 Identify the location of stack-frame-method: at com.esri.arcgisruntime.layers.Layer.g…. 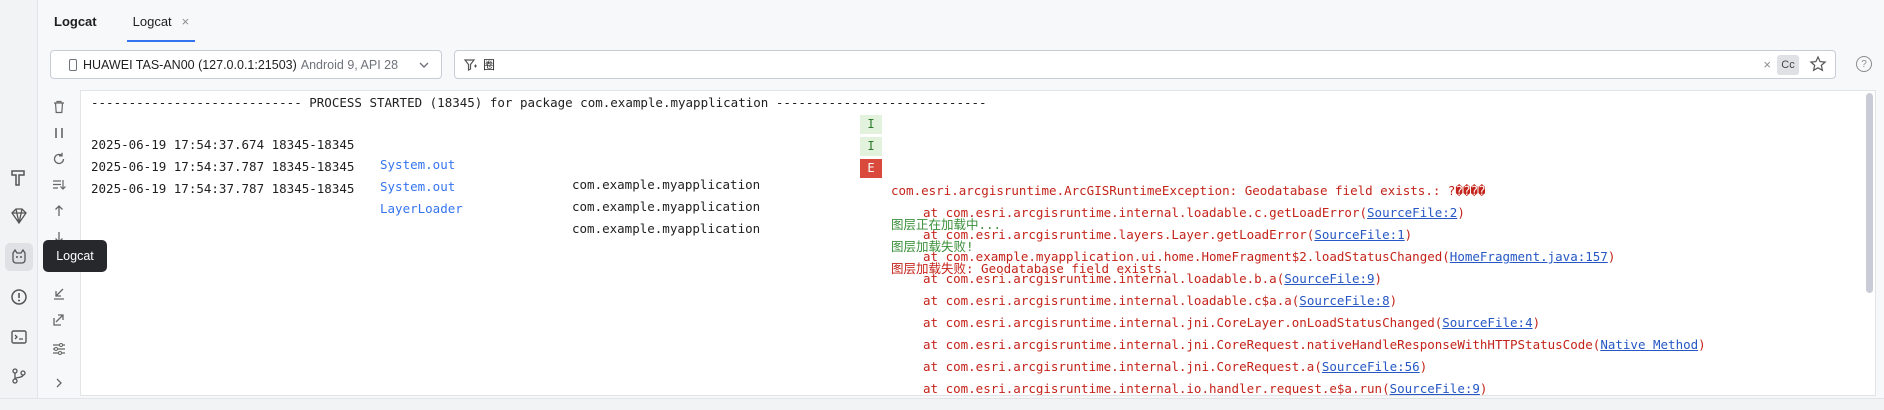
(1119, 234).